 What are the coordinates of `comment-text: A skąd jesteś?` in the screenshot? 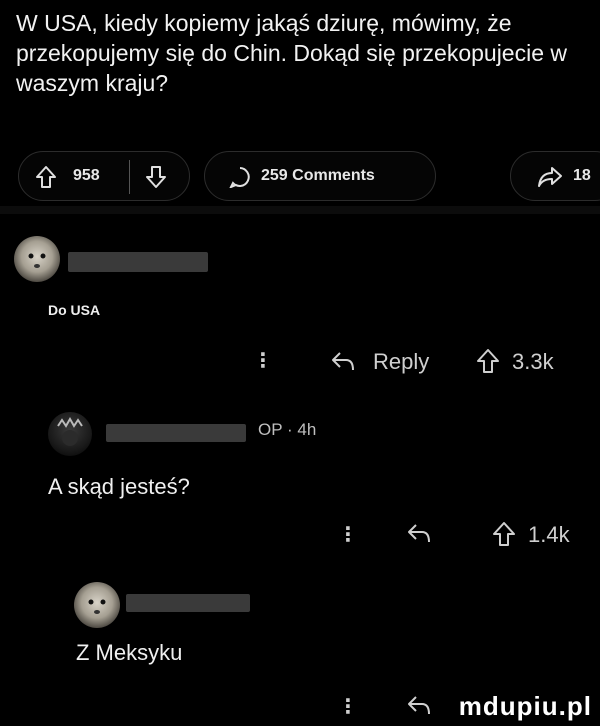 It's located at (119, 486).